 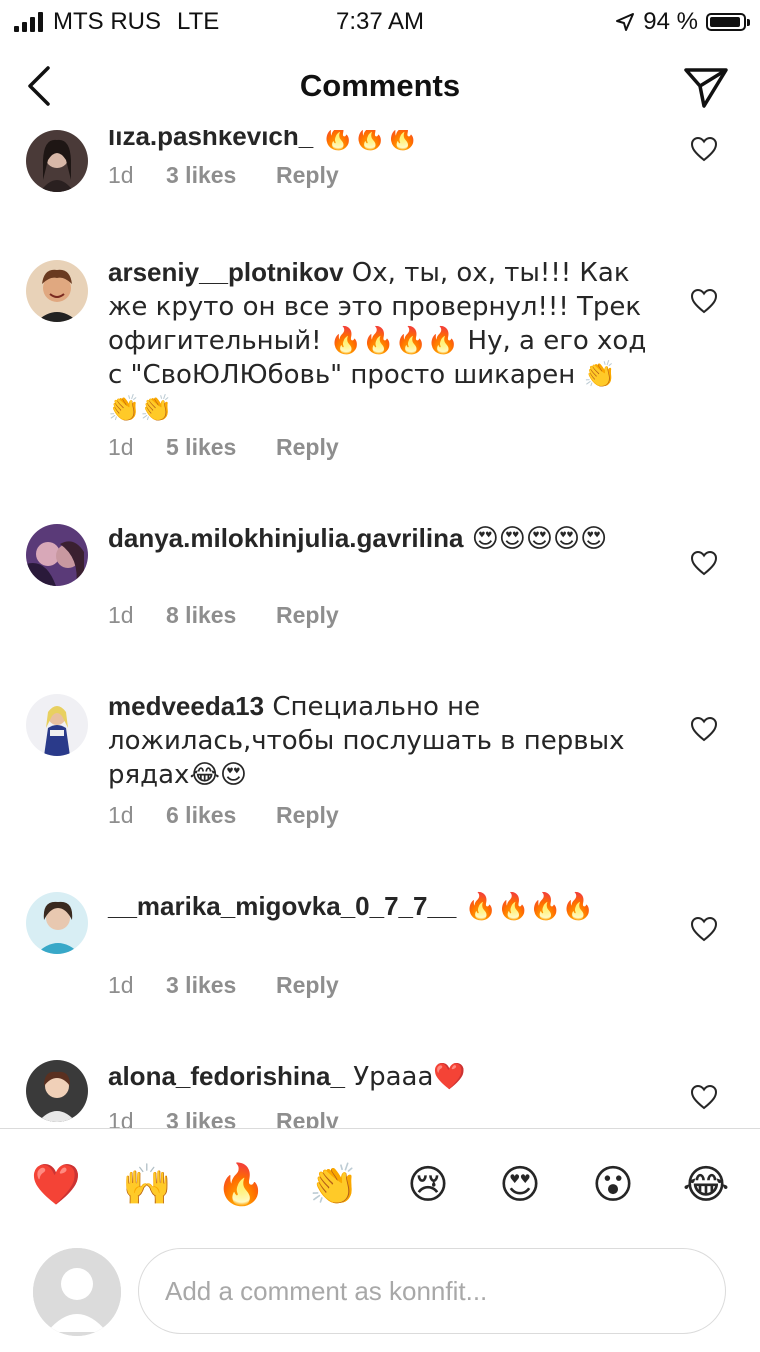 I want to click on comment-composer, so click(x=380, y=1295).